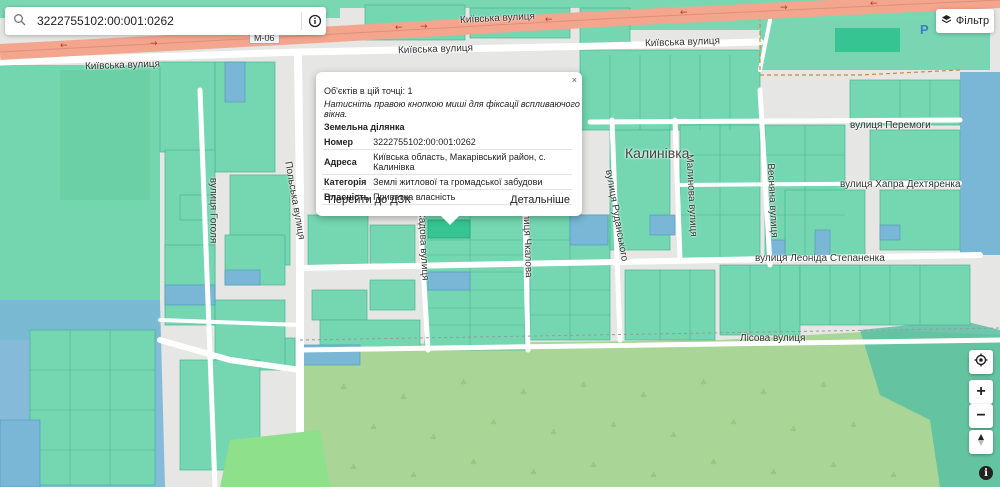 The image size is (1000, 487). Describe the element at coordinates (347, 142) in the screenshot. I see `row-key: Номер` at that location.